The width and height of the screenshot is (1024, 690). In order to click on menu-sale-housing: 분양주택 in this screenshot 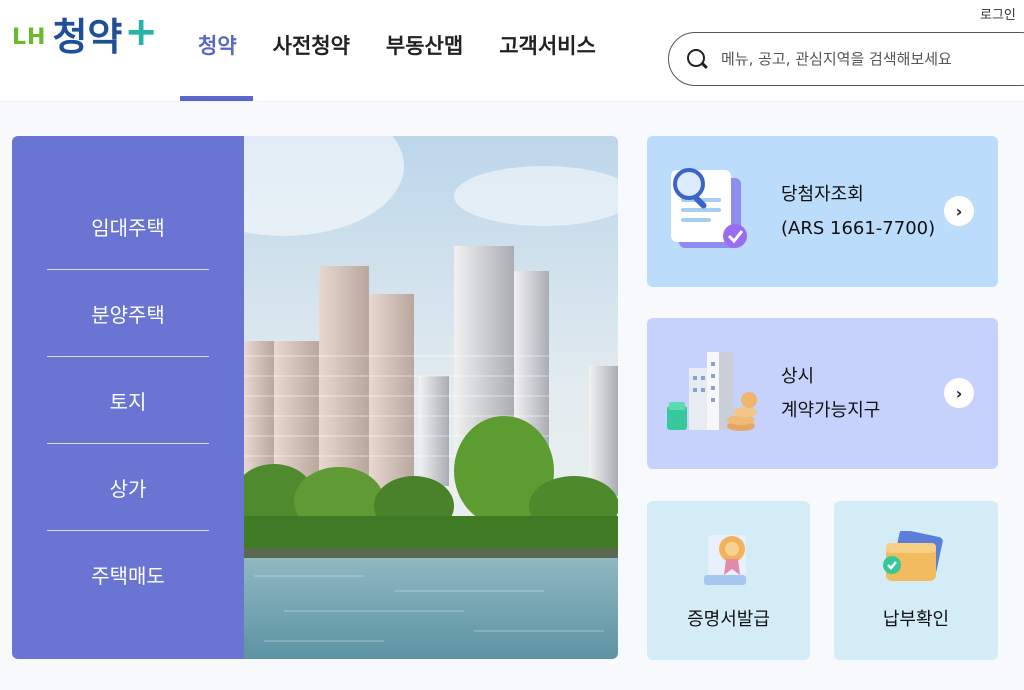, I will do `click(128, 313)`.